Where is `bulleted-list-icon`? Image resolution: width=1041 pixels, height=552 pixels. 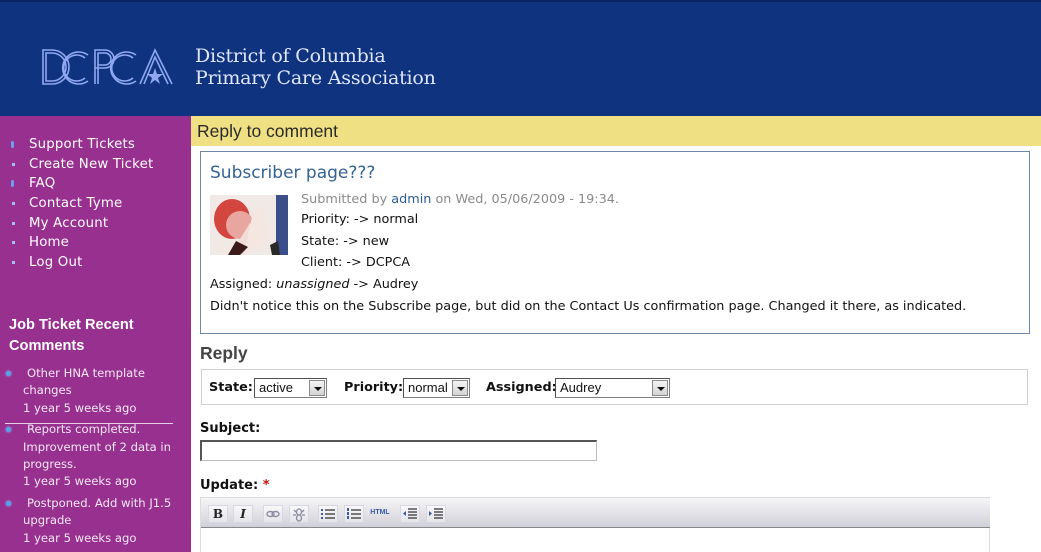
bulleted-list-icon is located at coordinates (328, 514).